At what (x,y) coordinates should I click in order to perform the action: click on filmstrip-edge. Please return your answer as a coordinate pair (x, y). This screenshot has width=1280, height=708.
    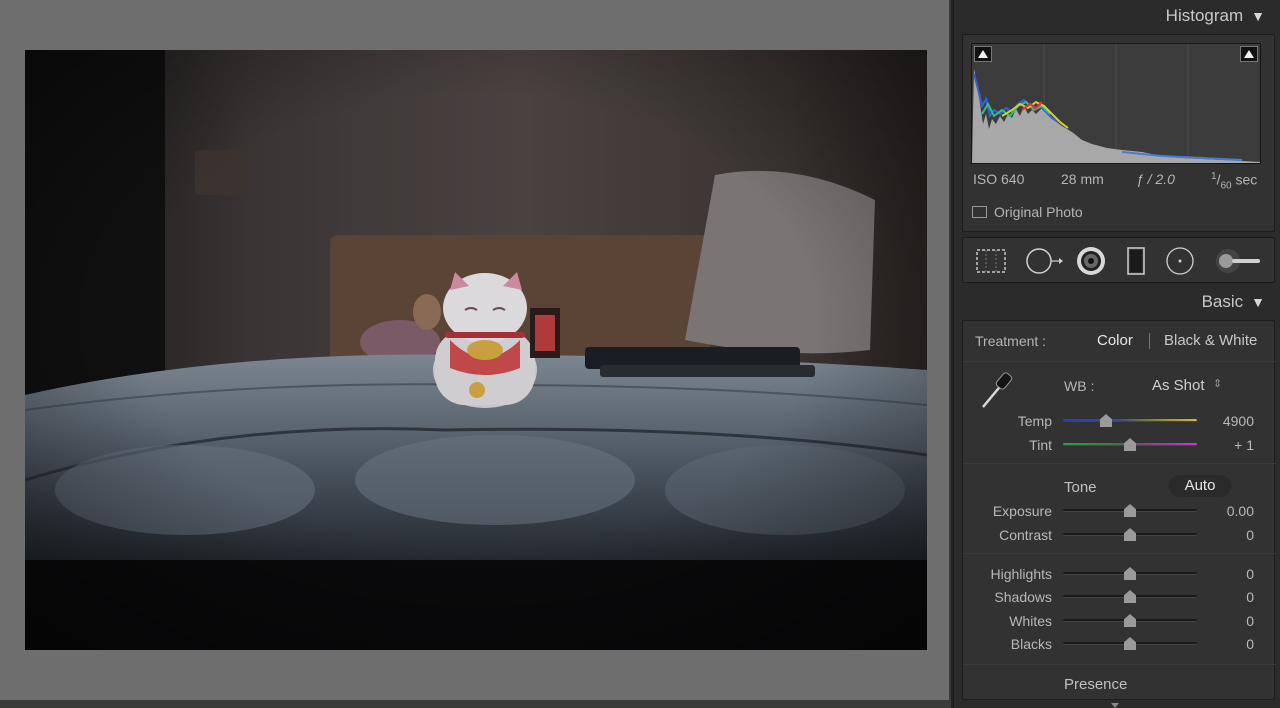
    Looking at the image, I should click on (475, 704).